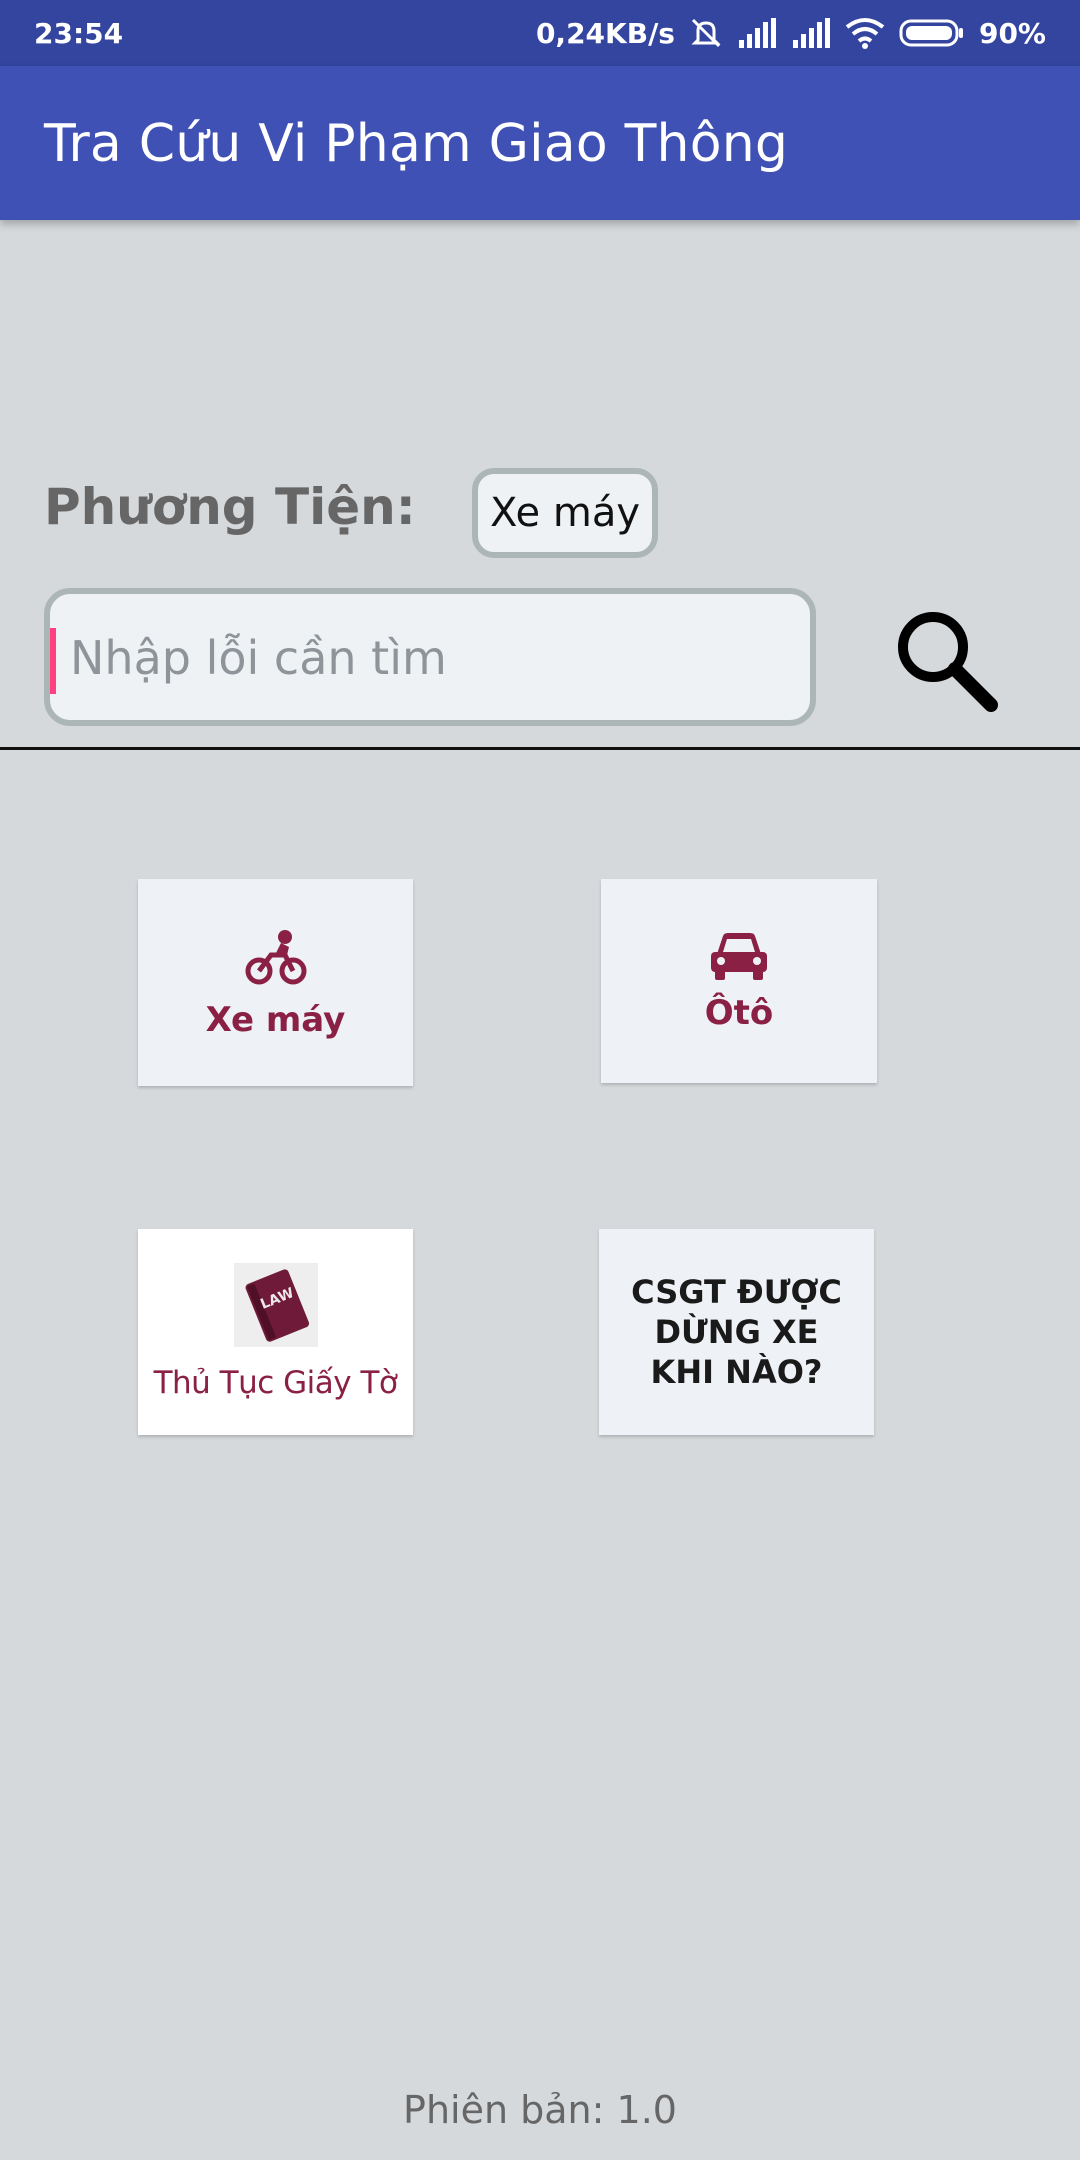 Image resolution: width=1080 pixels, height=2160 pixels. I want to click on tile-csgt-label: CSGT ĐƯỢC DỪNG XE KHI NÀO?, so click(736, 1332).